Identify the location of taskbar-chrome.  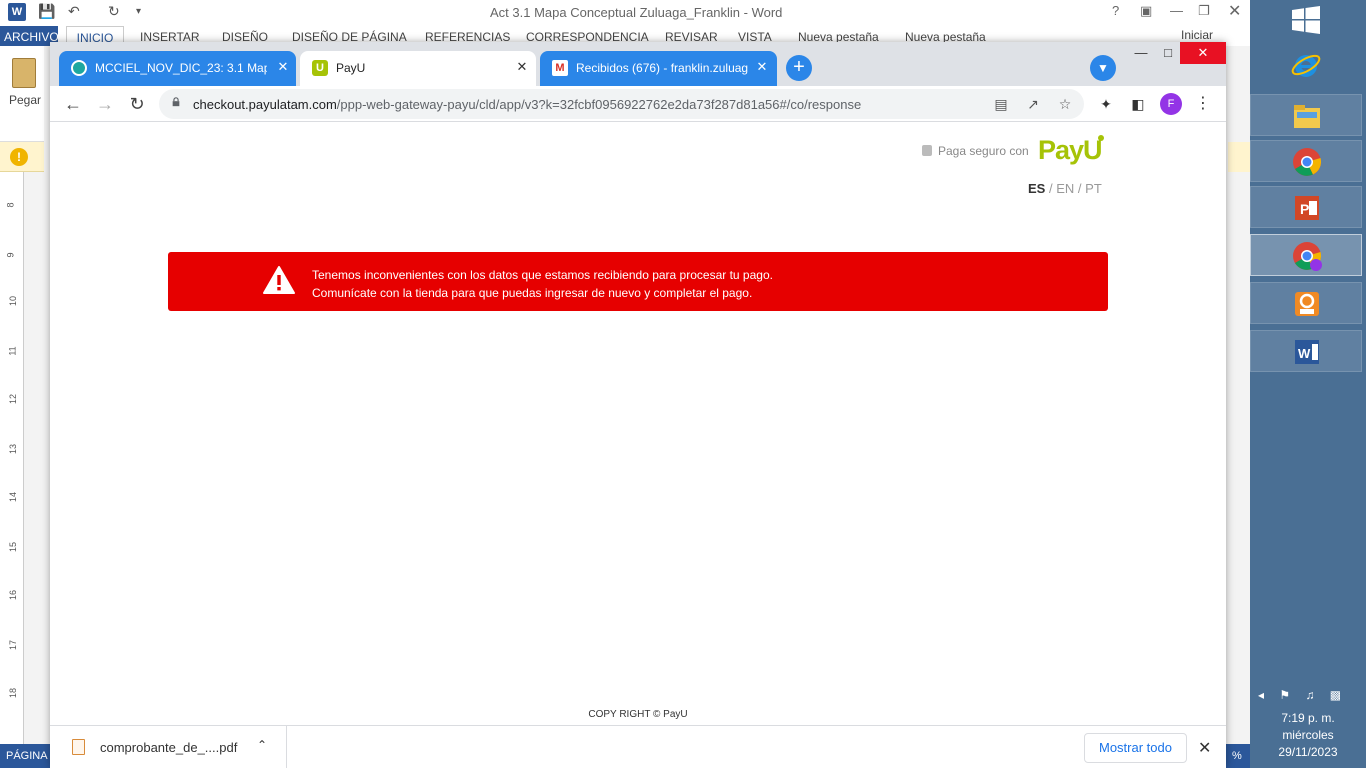
(1306, 161).